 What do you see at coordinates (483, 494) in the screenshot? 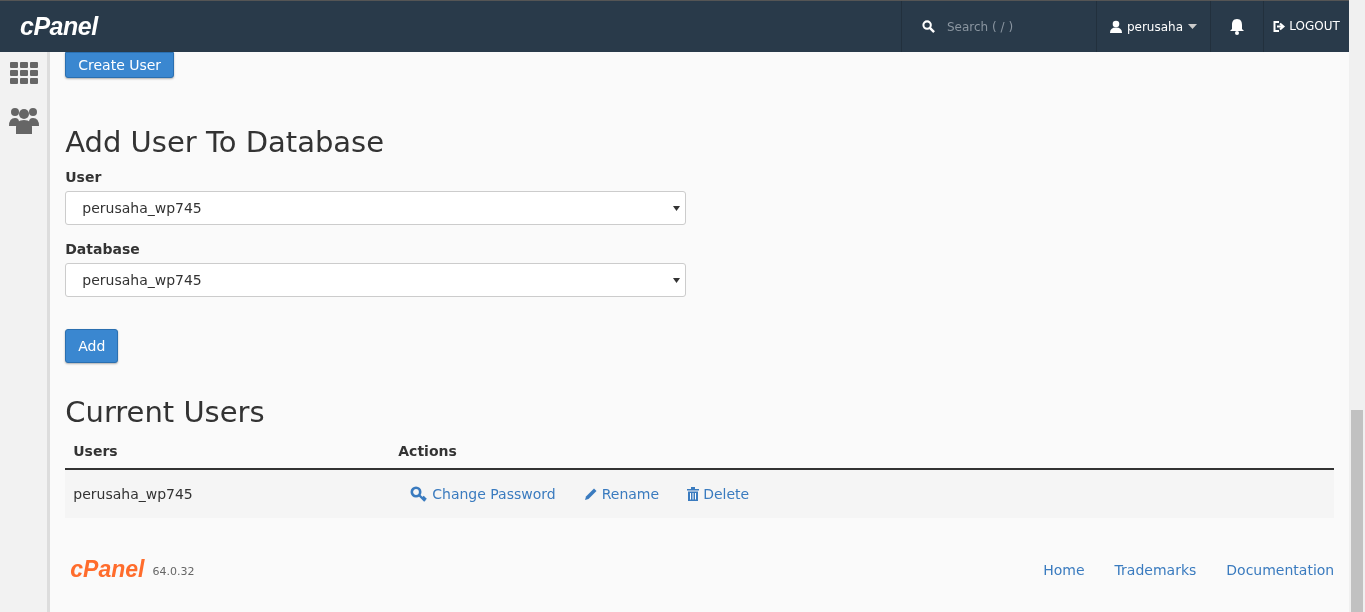
I see `change-password-link: Change Password` at bounding box center [483, 494].